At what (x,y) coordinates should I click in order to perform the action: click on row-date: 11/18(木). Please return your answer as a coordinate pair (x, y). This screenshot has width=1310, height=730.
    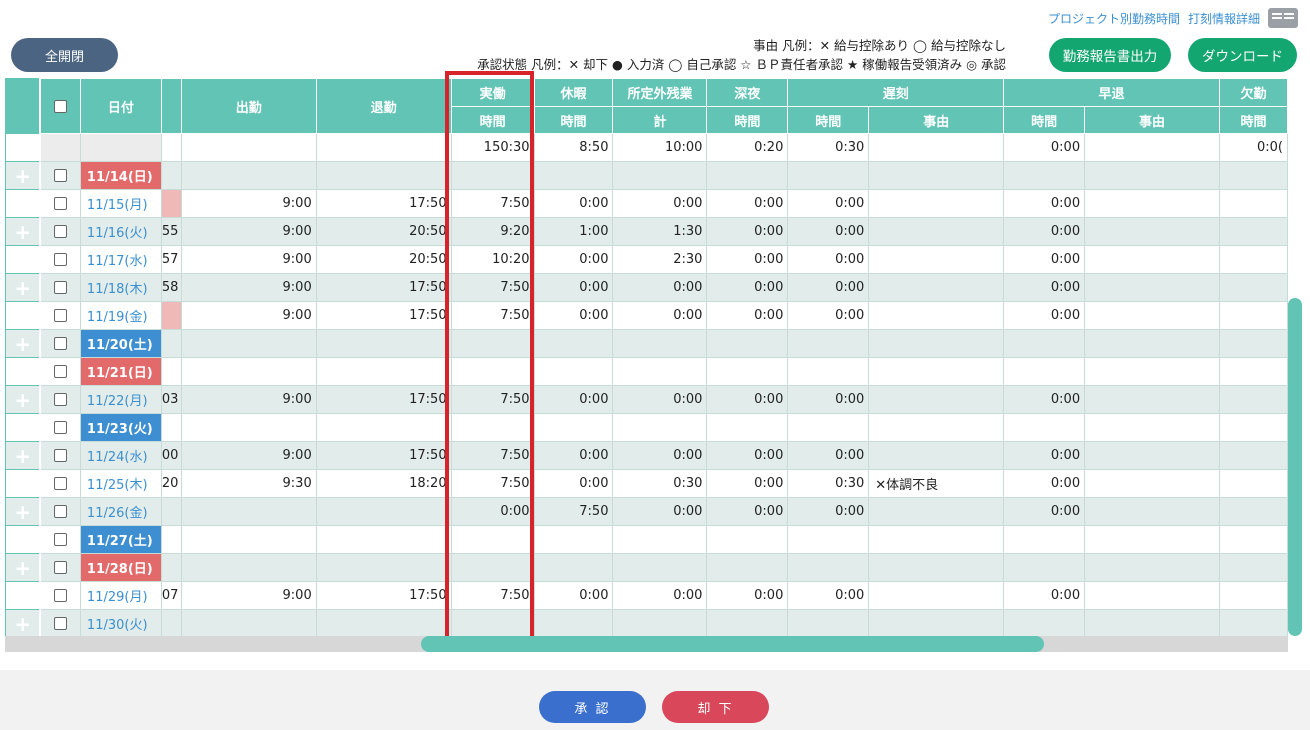
    Looking at the image, I should click on (120, 287).